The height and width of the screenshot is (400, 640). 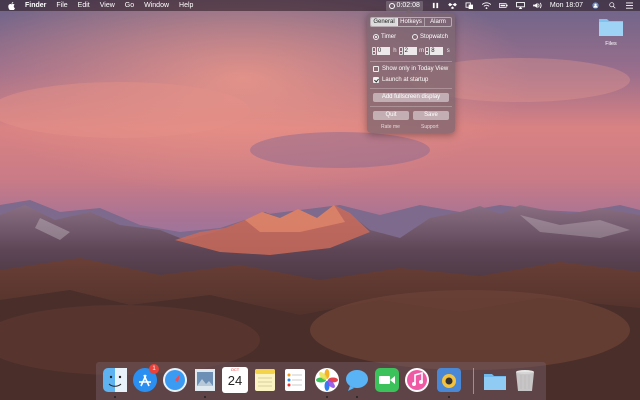 I want to click on support-link: Support, so click(x=430, y=127).